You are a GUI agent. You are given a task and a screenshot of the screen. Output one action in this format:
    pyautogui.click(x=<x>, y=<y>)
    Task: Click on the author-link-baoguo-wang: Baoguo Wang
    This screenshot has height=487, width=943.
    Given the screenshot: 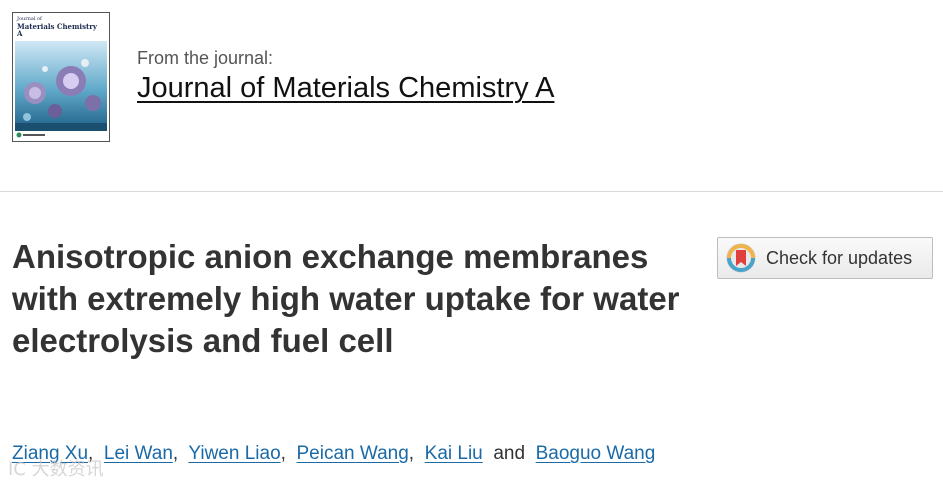 What is the action you would take?
    pyautogui.click(x=596, y=453)
    